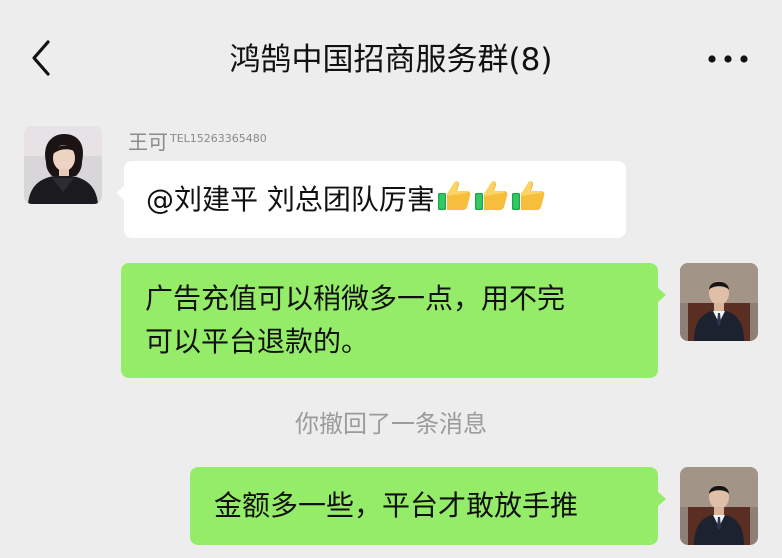  I want to click on more-options-button, so click(728, 59).